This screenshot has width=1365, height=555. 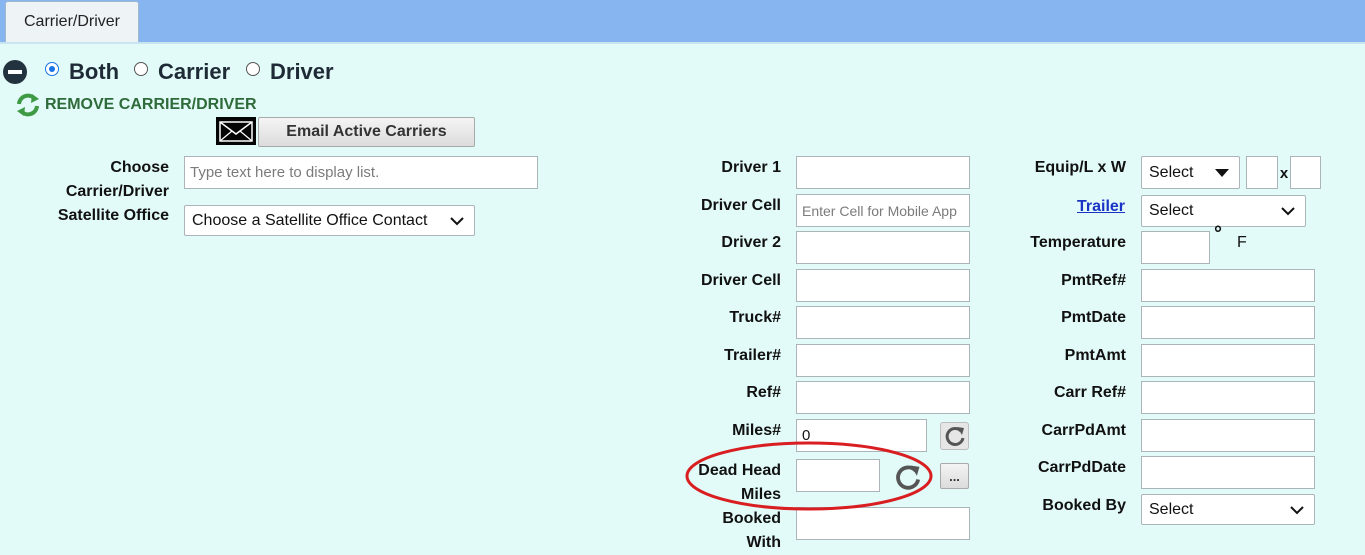 I want to click on refresh-icon, so click(x=954, y=436).